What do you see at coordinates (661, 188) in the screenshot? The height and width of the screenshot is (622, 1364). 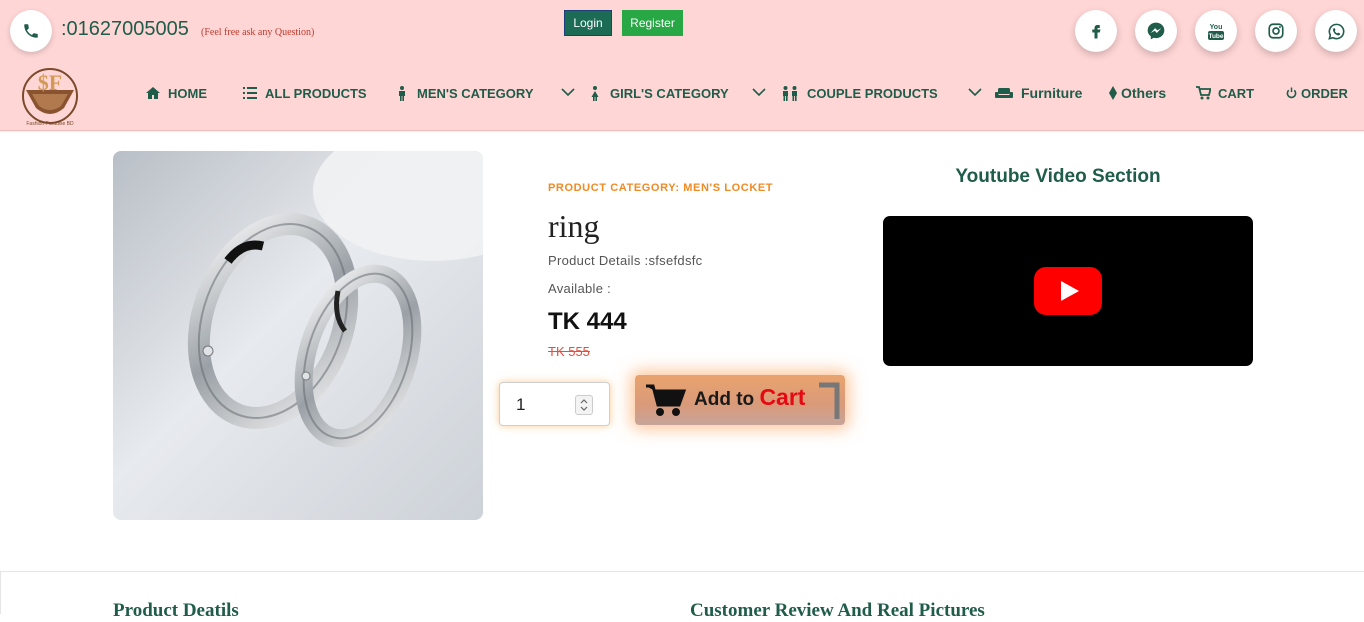 I see `product-category: PRODUCT CATEGORY: MEN'S LOCKET` at bounding box center [661, 188].